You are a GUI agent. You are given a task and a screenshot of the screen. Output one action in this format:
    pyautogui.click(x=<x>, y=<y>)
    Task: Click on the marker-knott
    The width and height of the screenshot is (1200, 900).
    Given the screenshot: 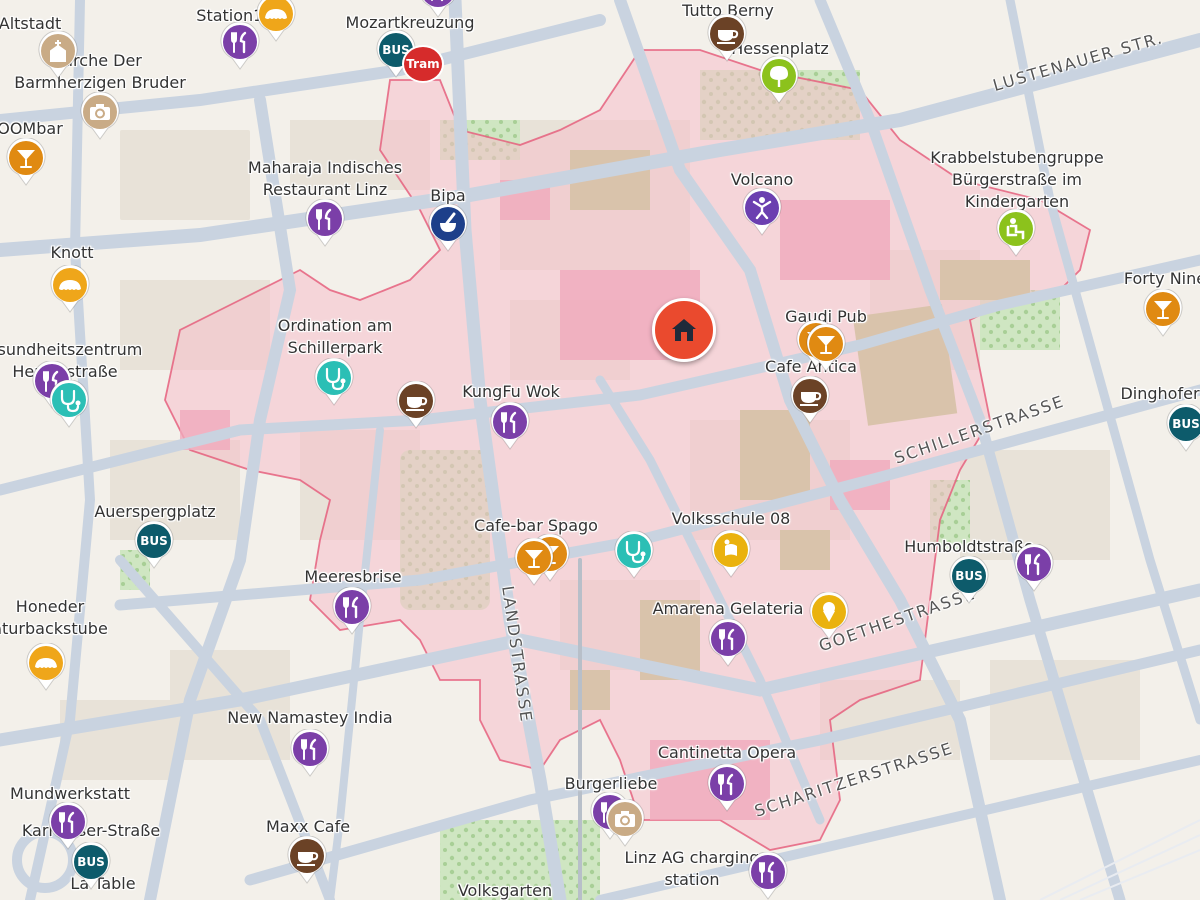 What is the action you would take?
    pyautogui.click(x=70, y=289)
    